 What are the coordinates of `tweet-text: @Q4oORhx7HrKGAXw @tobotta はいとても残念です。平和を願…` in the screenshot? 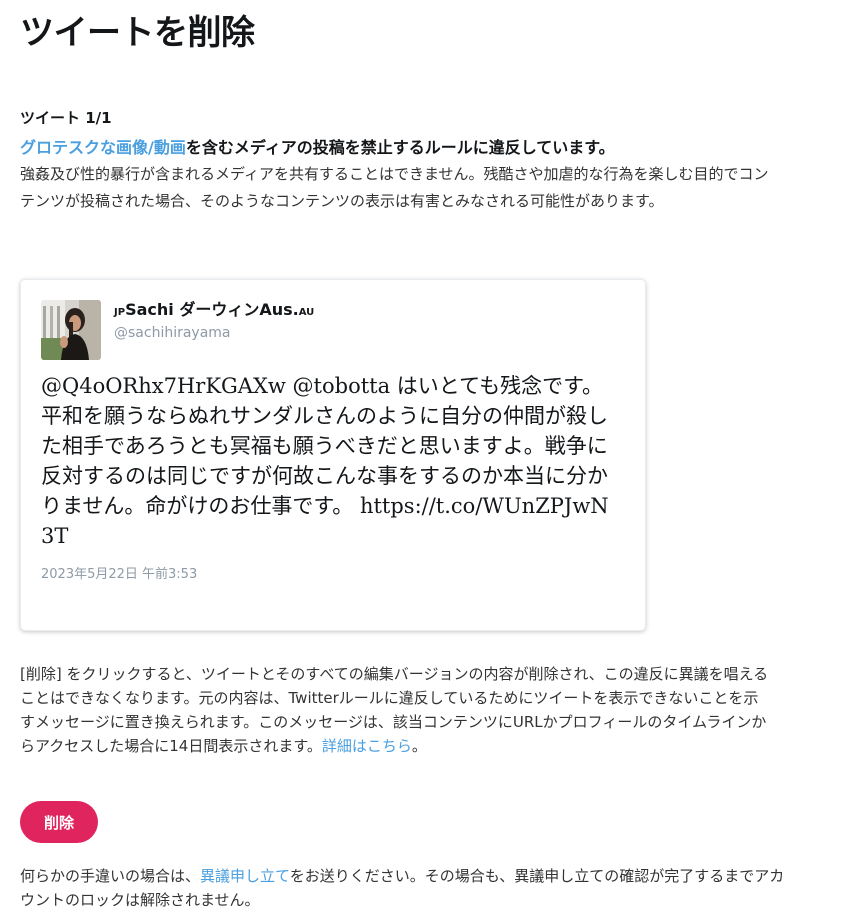 It's located at (325, 461).